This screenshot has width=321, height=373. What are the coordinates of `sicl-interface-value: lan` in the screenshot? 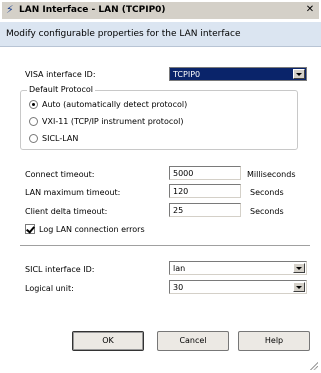 It's located at (179, 268).